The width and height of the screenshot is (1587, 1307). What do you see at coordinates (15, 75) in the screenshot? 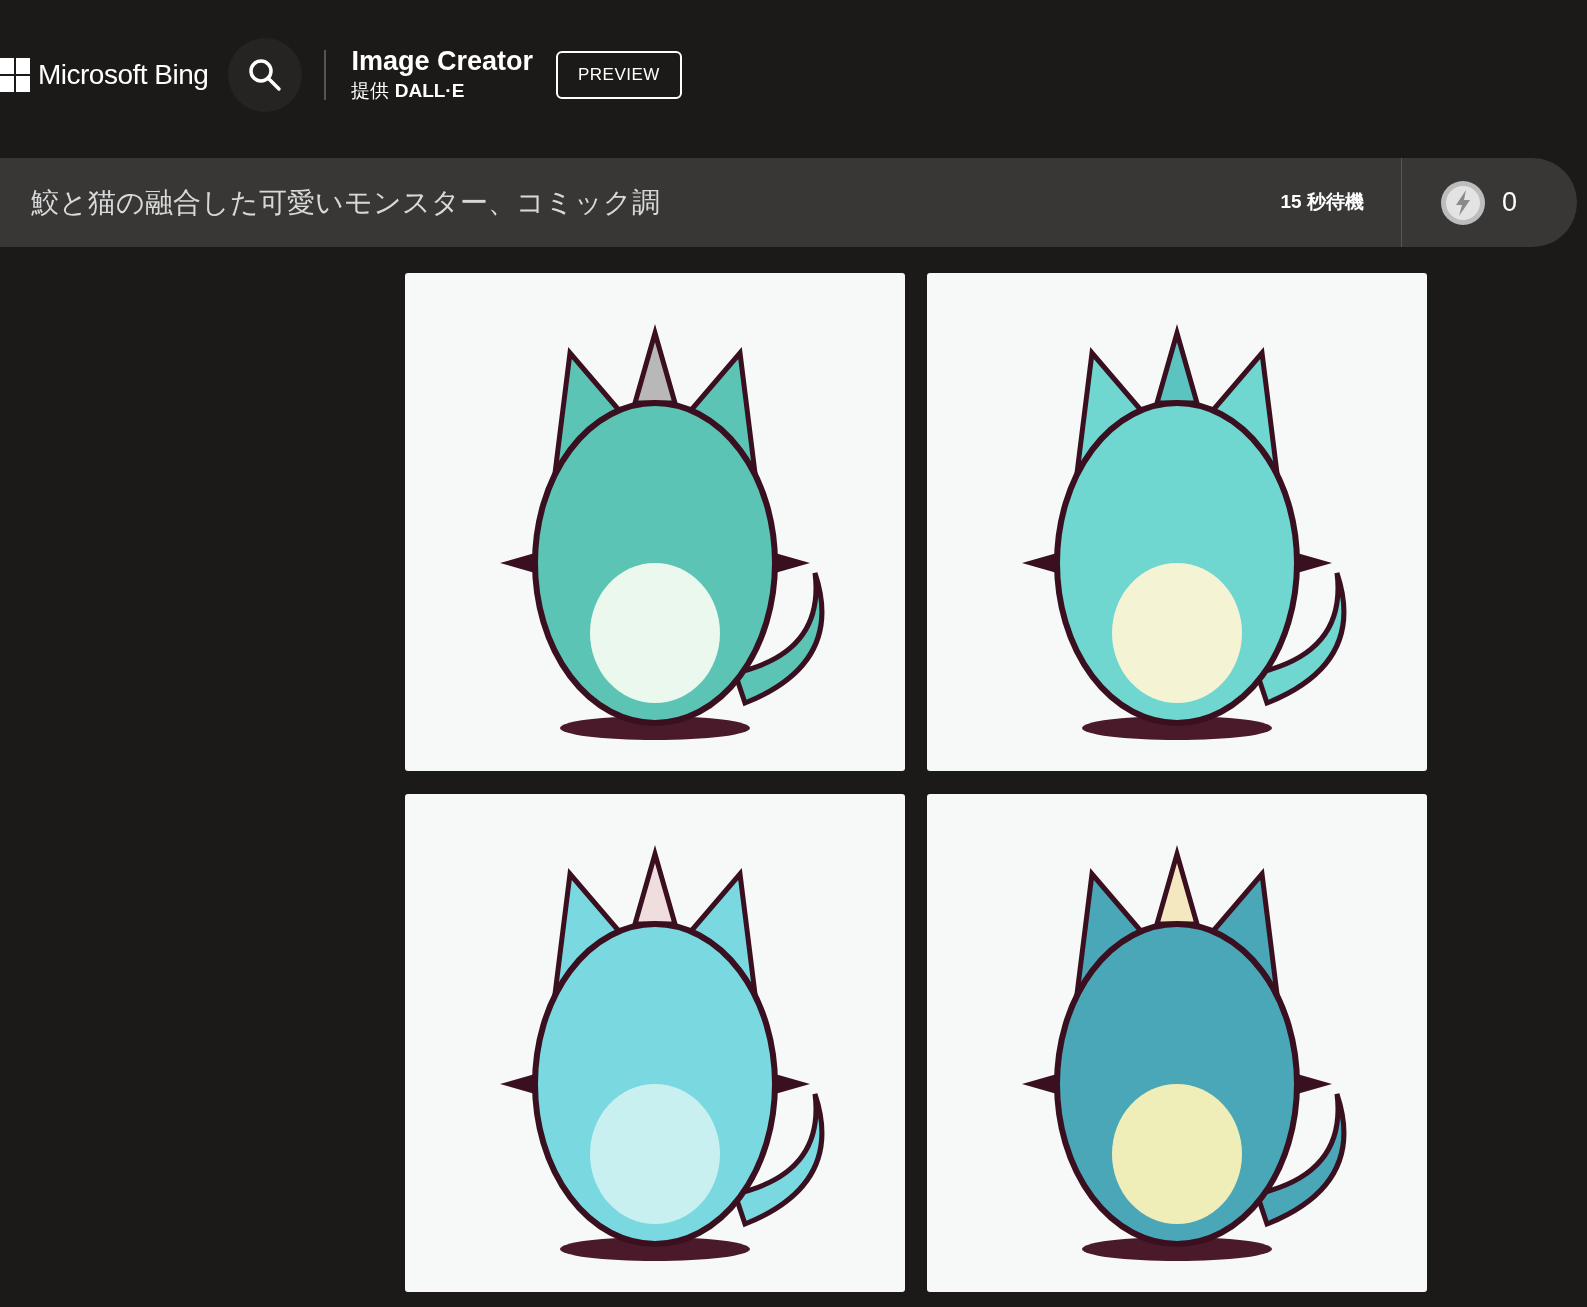
I see `windows-logo-icon` at bounding box center [15, 75].